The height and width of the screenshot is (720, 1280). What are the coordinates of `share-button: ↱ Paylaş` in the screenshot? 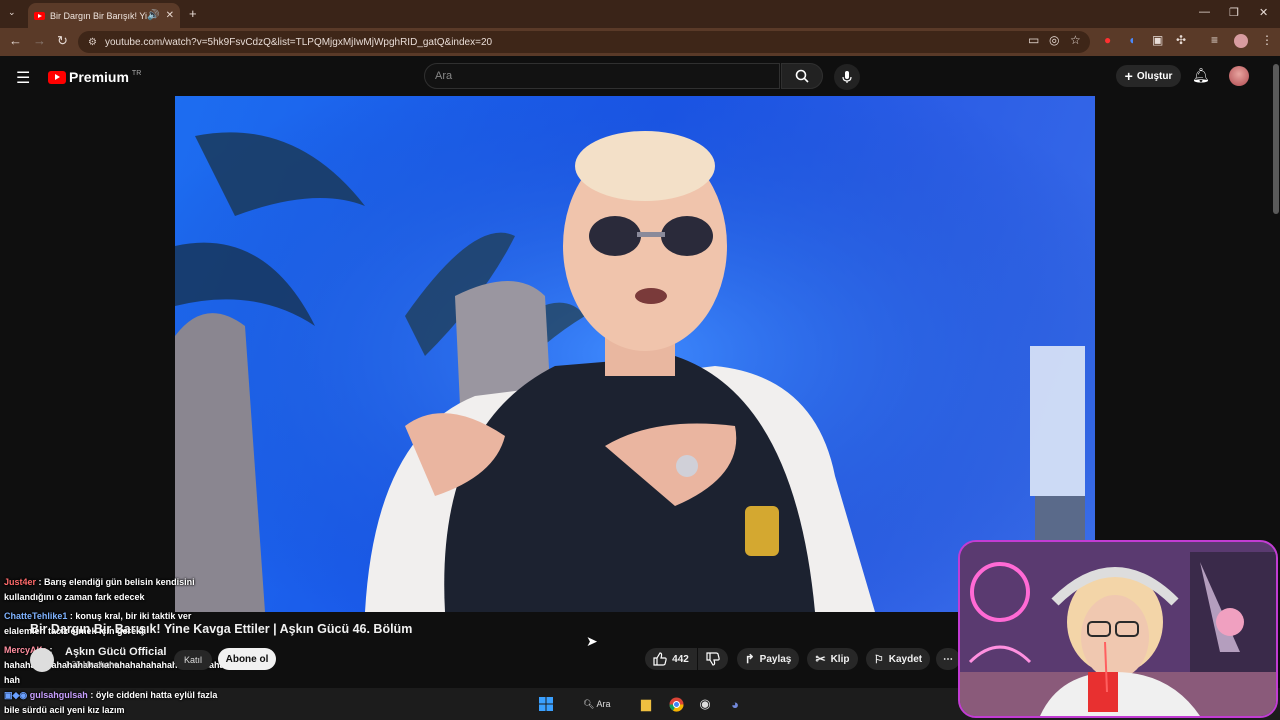 It's located at (768, 659).